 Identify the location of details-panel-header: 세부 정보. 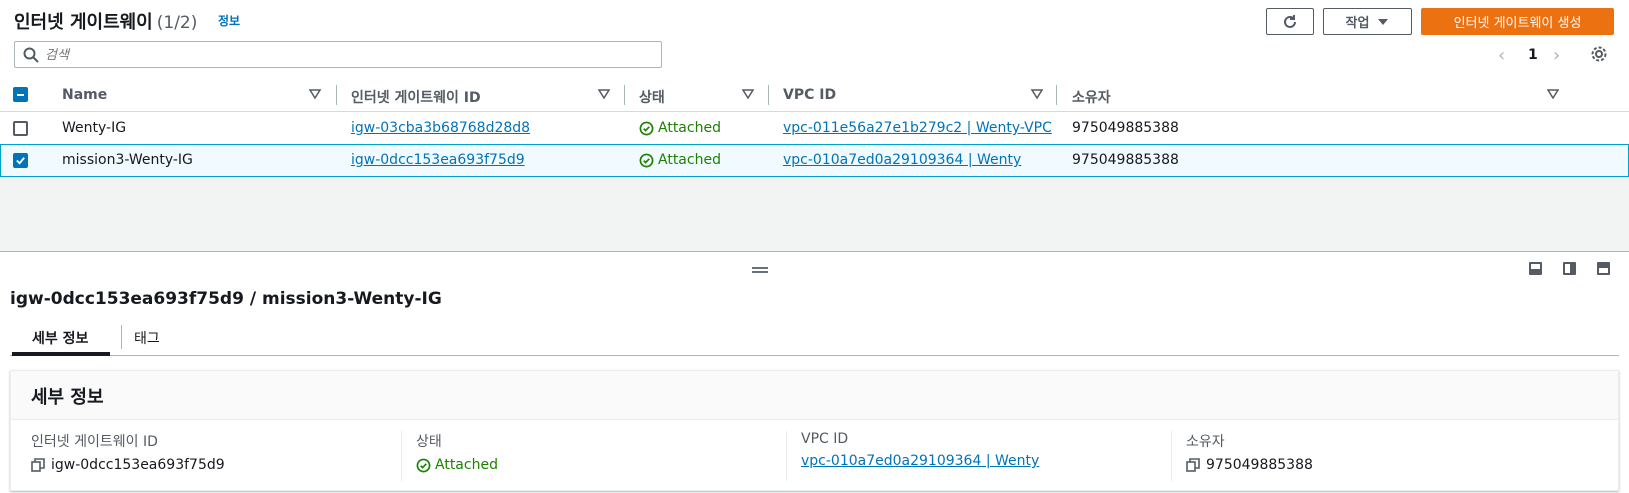
(814, 395).